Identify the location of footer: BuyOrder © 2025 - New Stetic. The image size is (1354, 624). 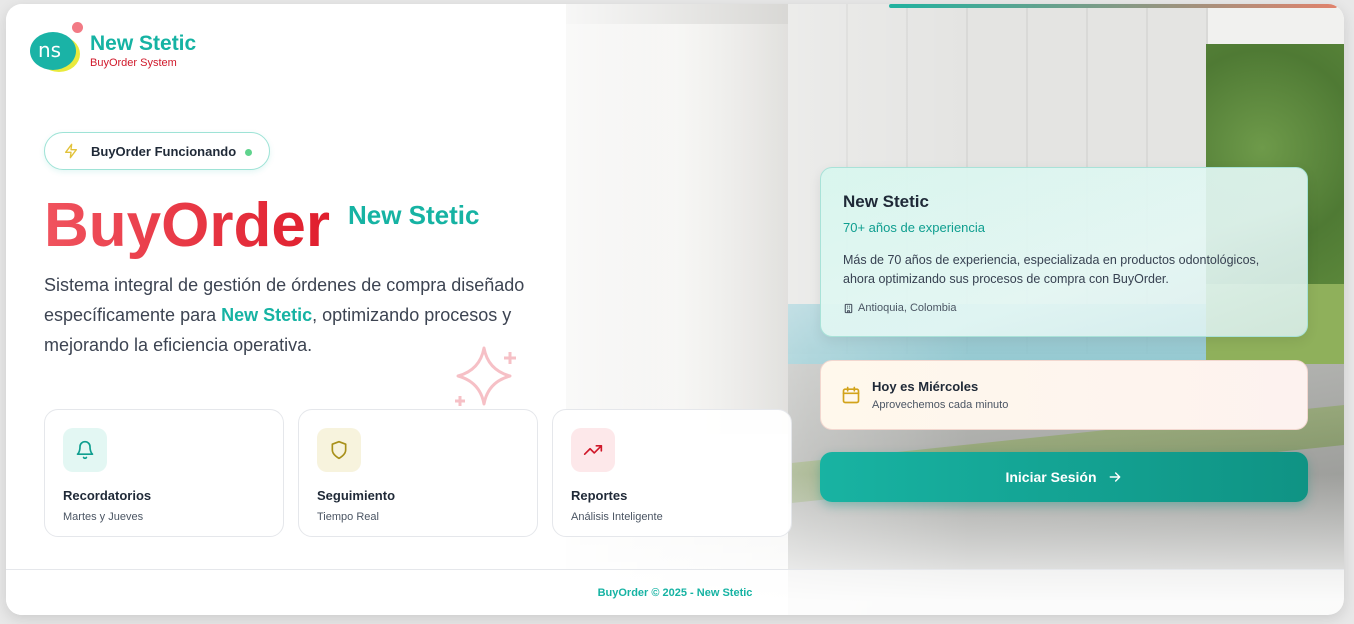
(675, 592).